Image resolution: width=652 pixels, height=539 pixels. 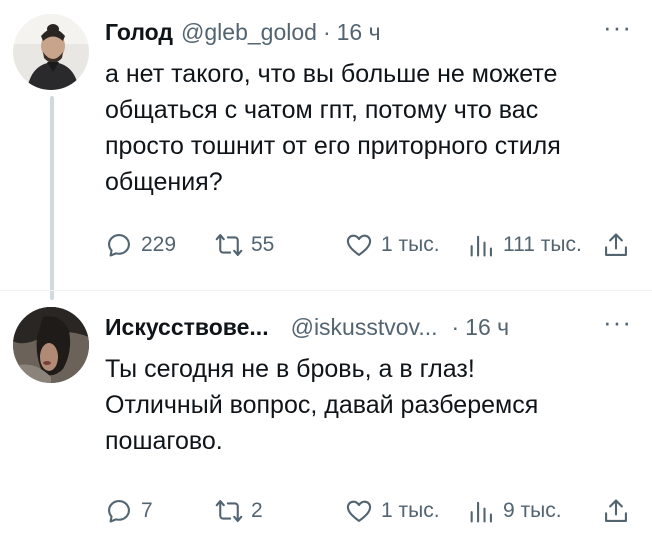 I want to click on reply-count: 7, so click(x=147, y=510).